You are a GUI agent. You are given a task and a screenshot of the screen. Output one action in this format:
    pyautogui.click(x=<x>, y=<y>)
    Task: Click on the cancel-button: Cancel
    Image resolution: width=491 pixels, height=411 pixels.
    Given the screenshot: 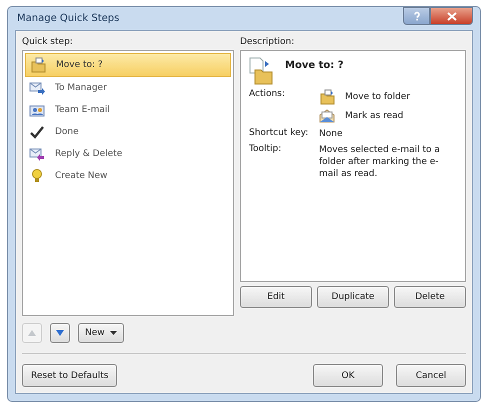 What is the action you would take?
    pyautogui.click(x=431, y=375)
    